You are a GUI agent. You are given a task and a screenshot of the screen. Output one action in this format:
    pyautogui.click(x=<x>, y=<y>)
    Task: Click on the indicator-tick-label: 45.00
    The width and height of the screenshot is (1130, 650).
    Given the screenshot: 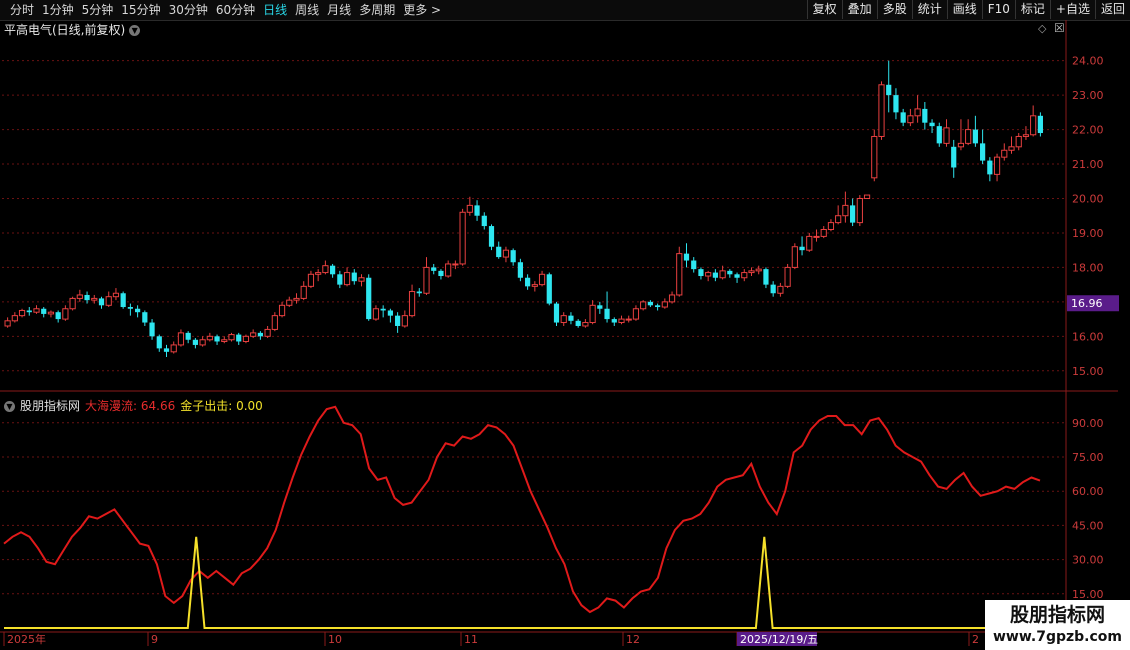 What is the action you would take?
    pyautogui.click(x=1088, y=525)
    